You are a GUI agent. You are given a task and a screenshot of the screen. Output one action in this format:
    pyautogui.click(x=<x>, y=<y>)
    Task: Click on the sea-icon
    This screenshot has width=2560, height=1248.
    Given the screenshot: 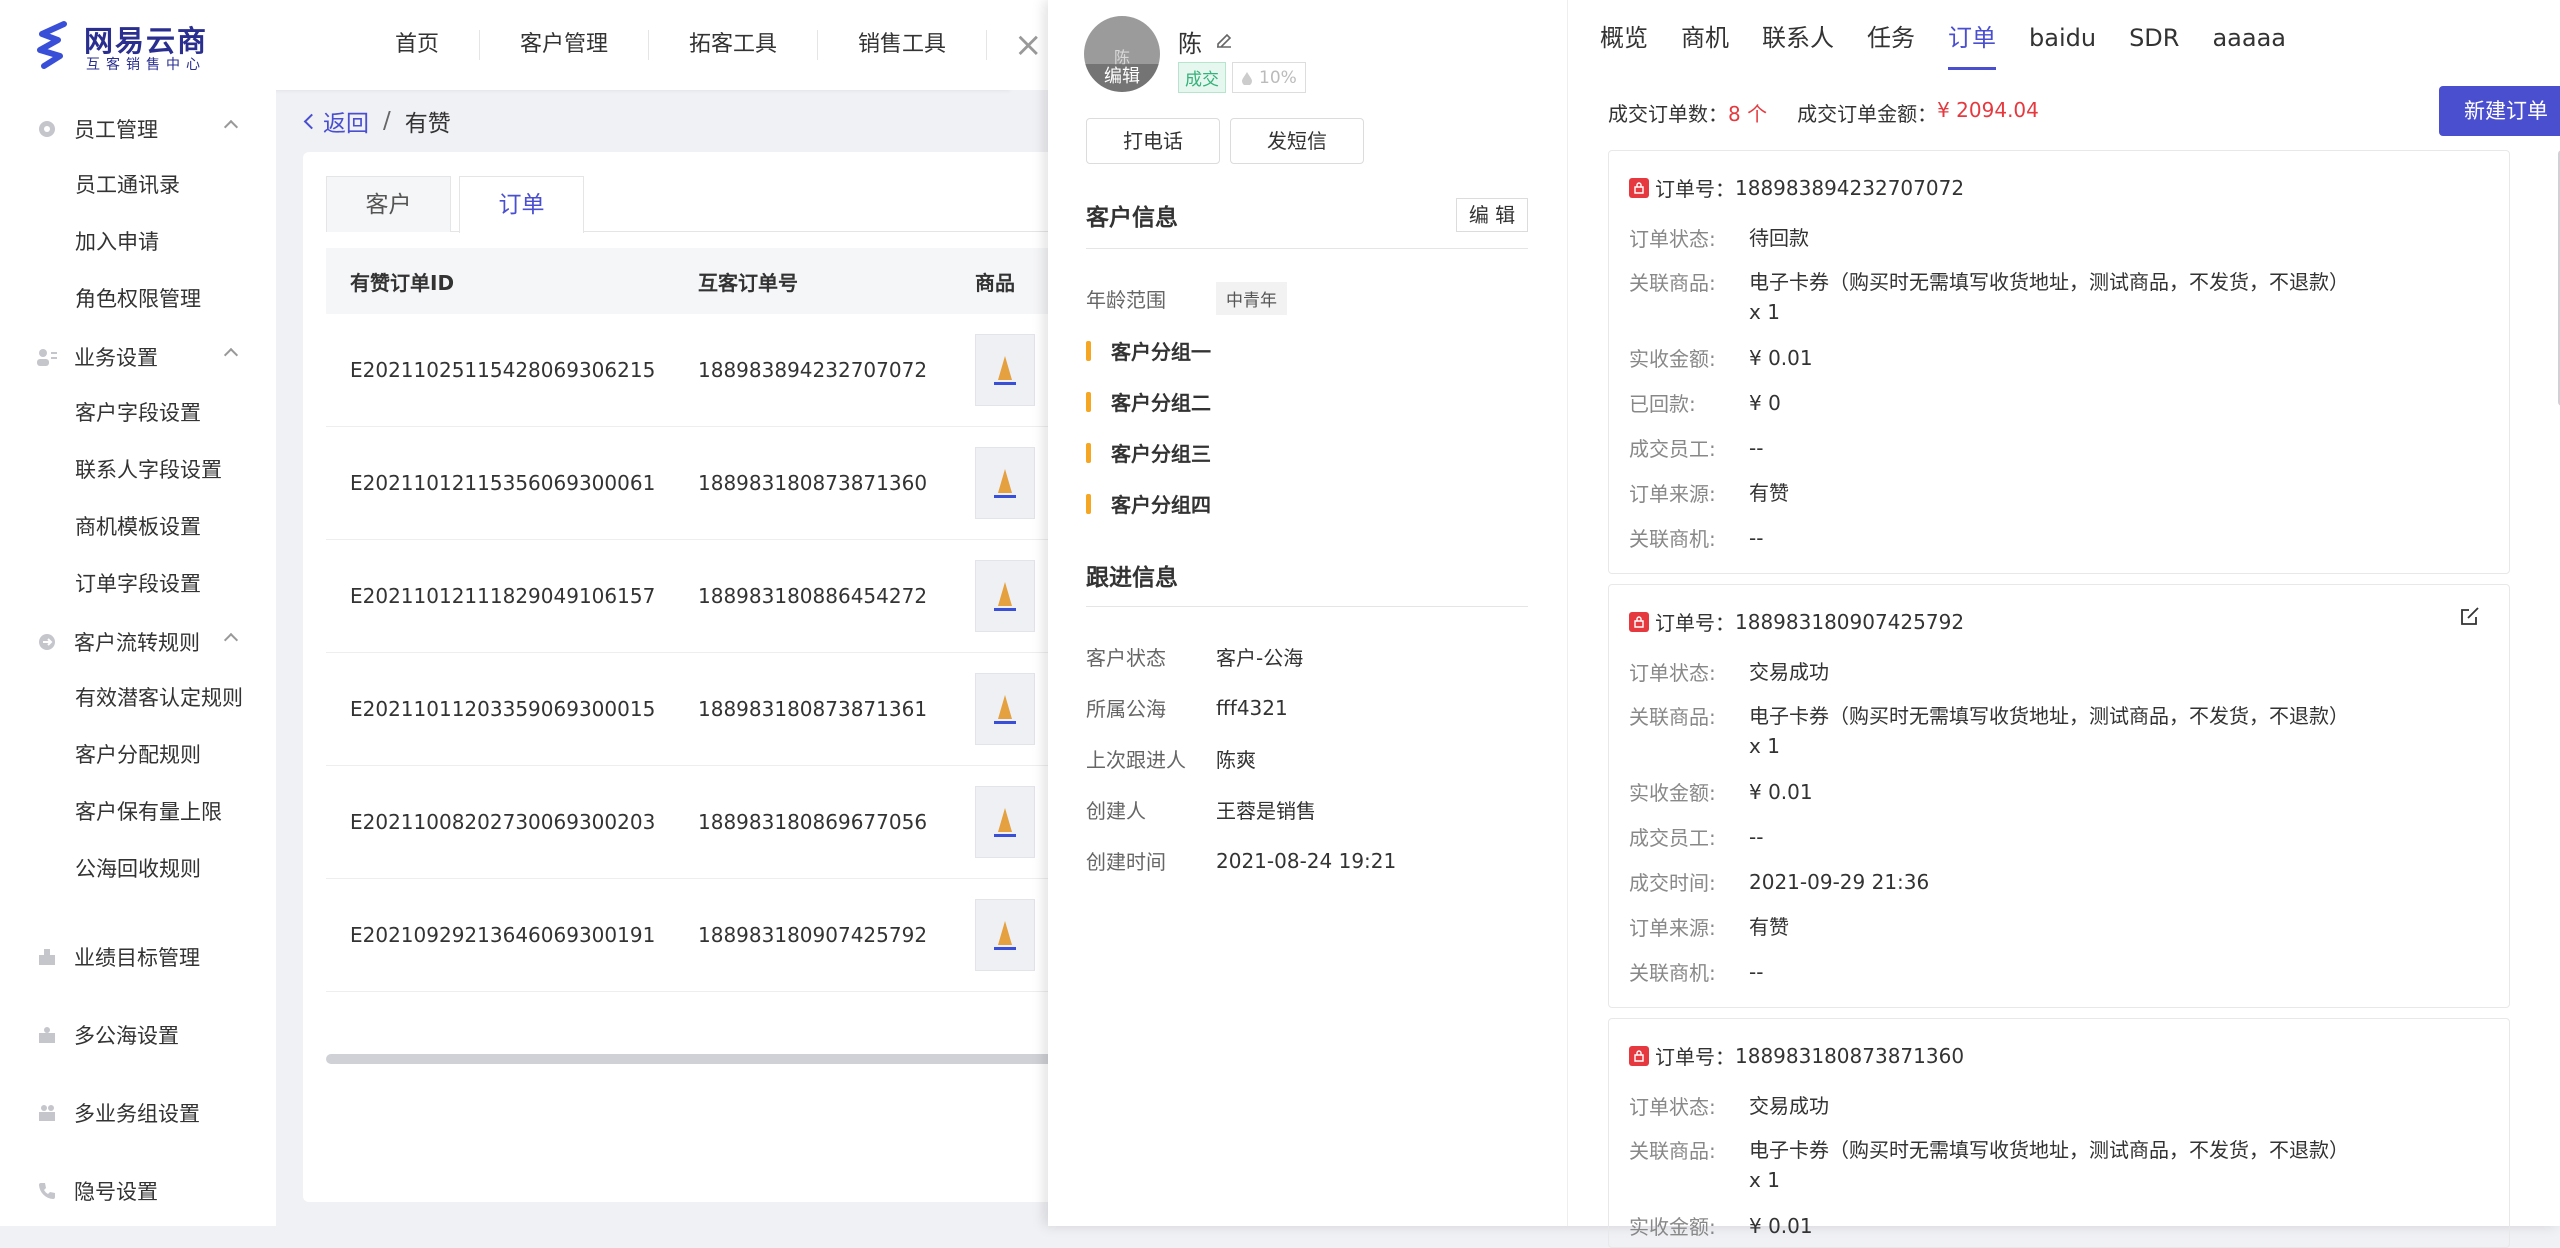 What is the action you would take?
    pyautogui.click(x=47, y=1035)
    